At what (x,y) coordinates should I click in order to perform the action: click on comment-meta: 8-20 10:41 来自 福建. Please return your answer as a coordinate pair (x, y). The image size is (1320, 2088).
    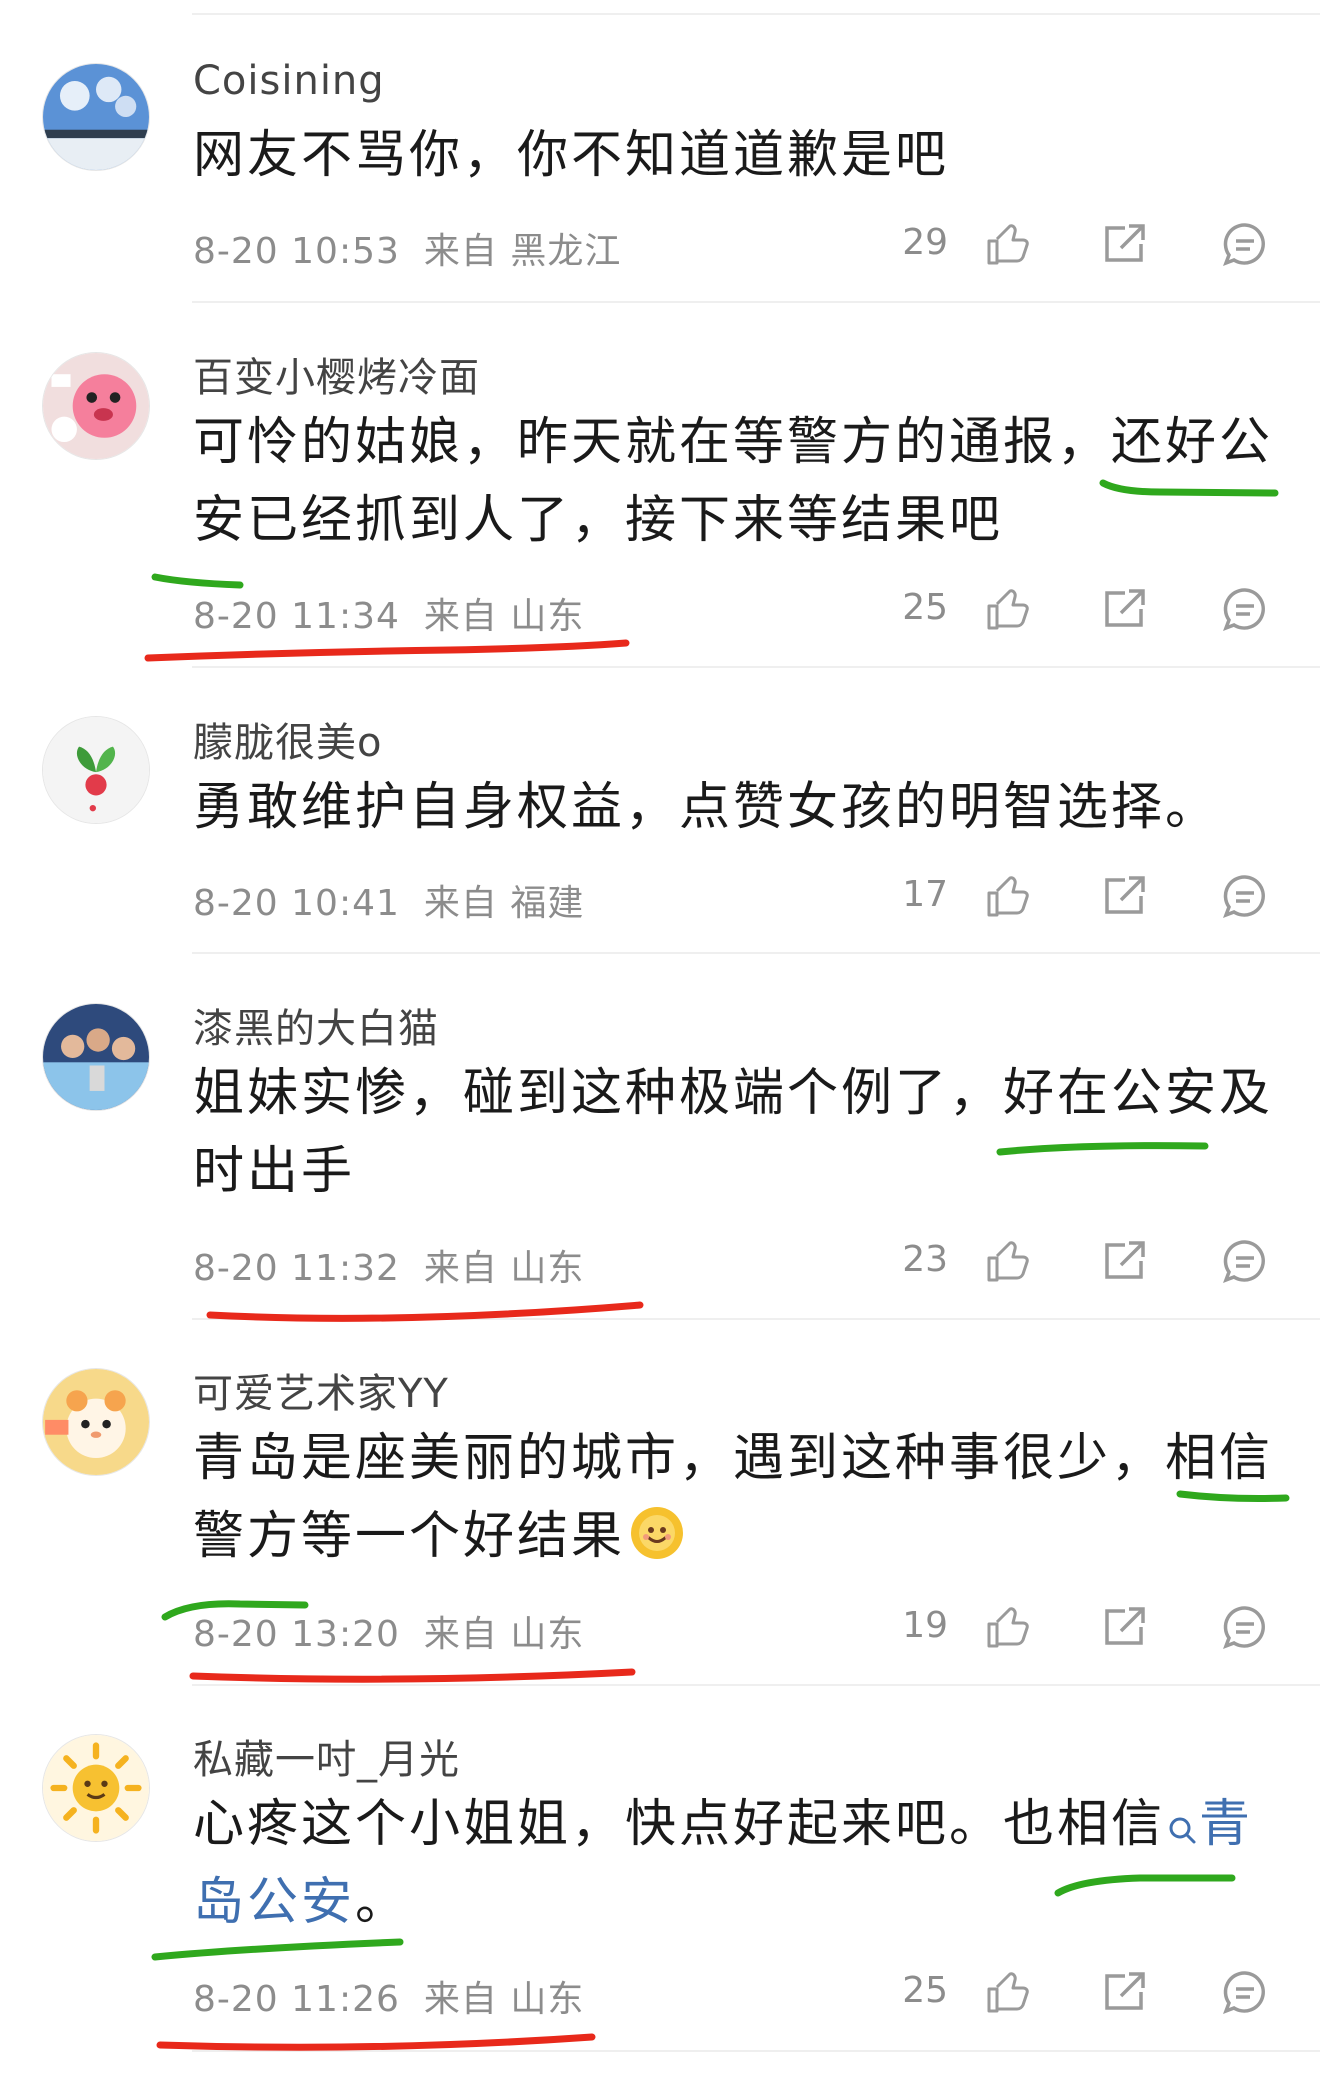
    Looking at the image, I should click on (388, 900).